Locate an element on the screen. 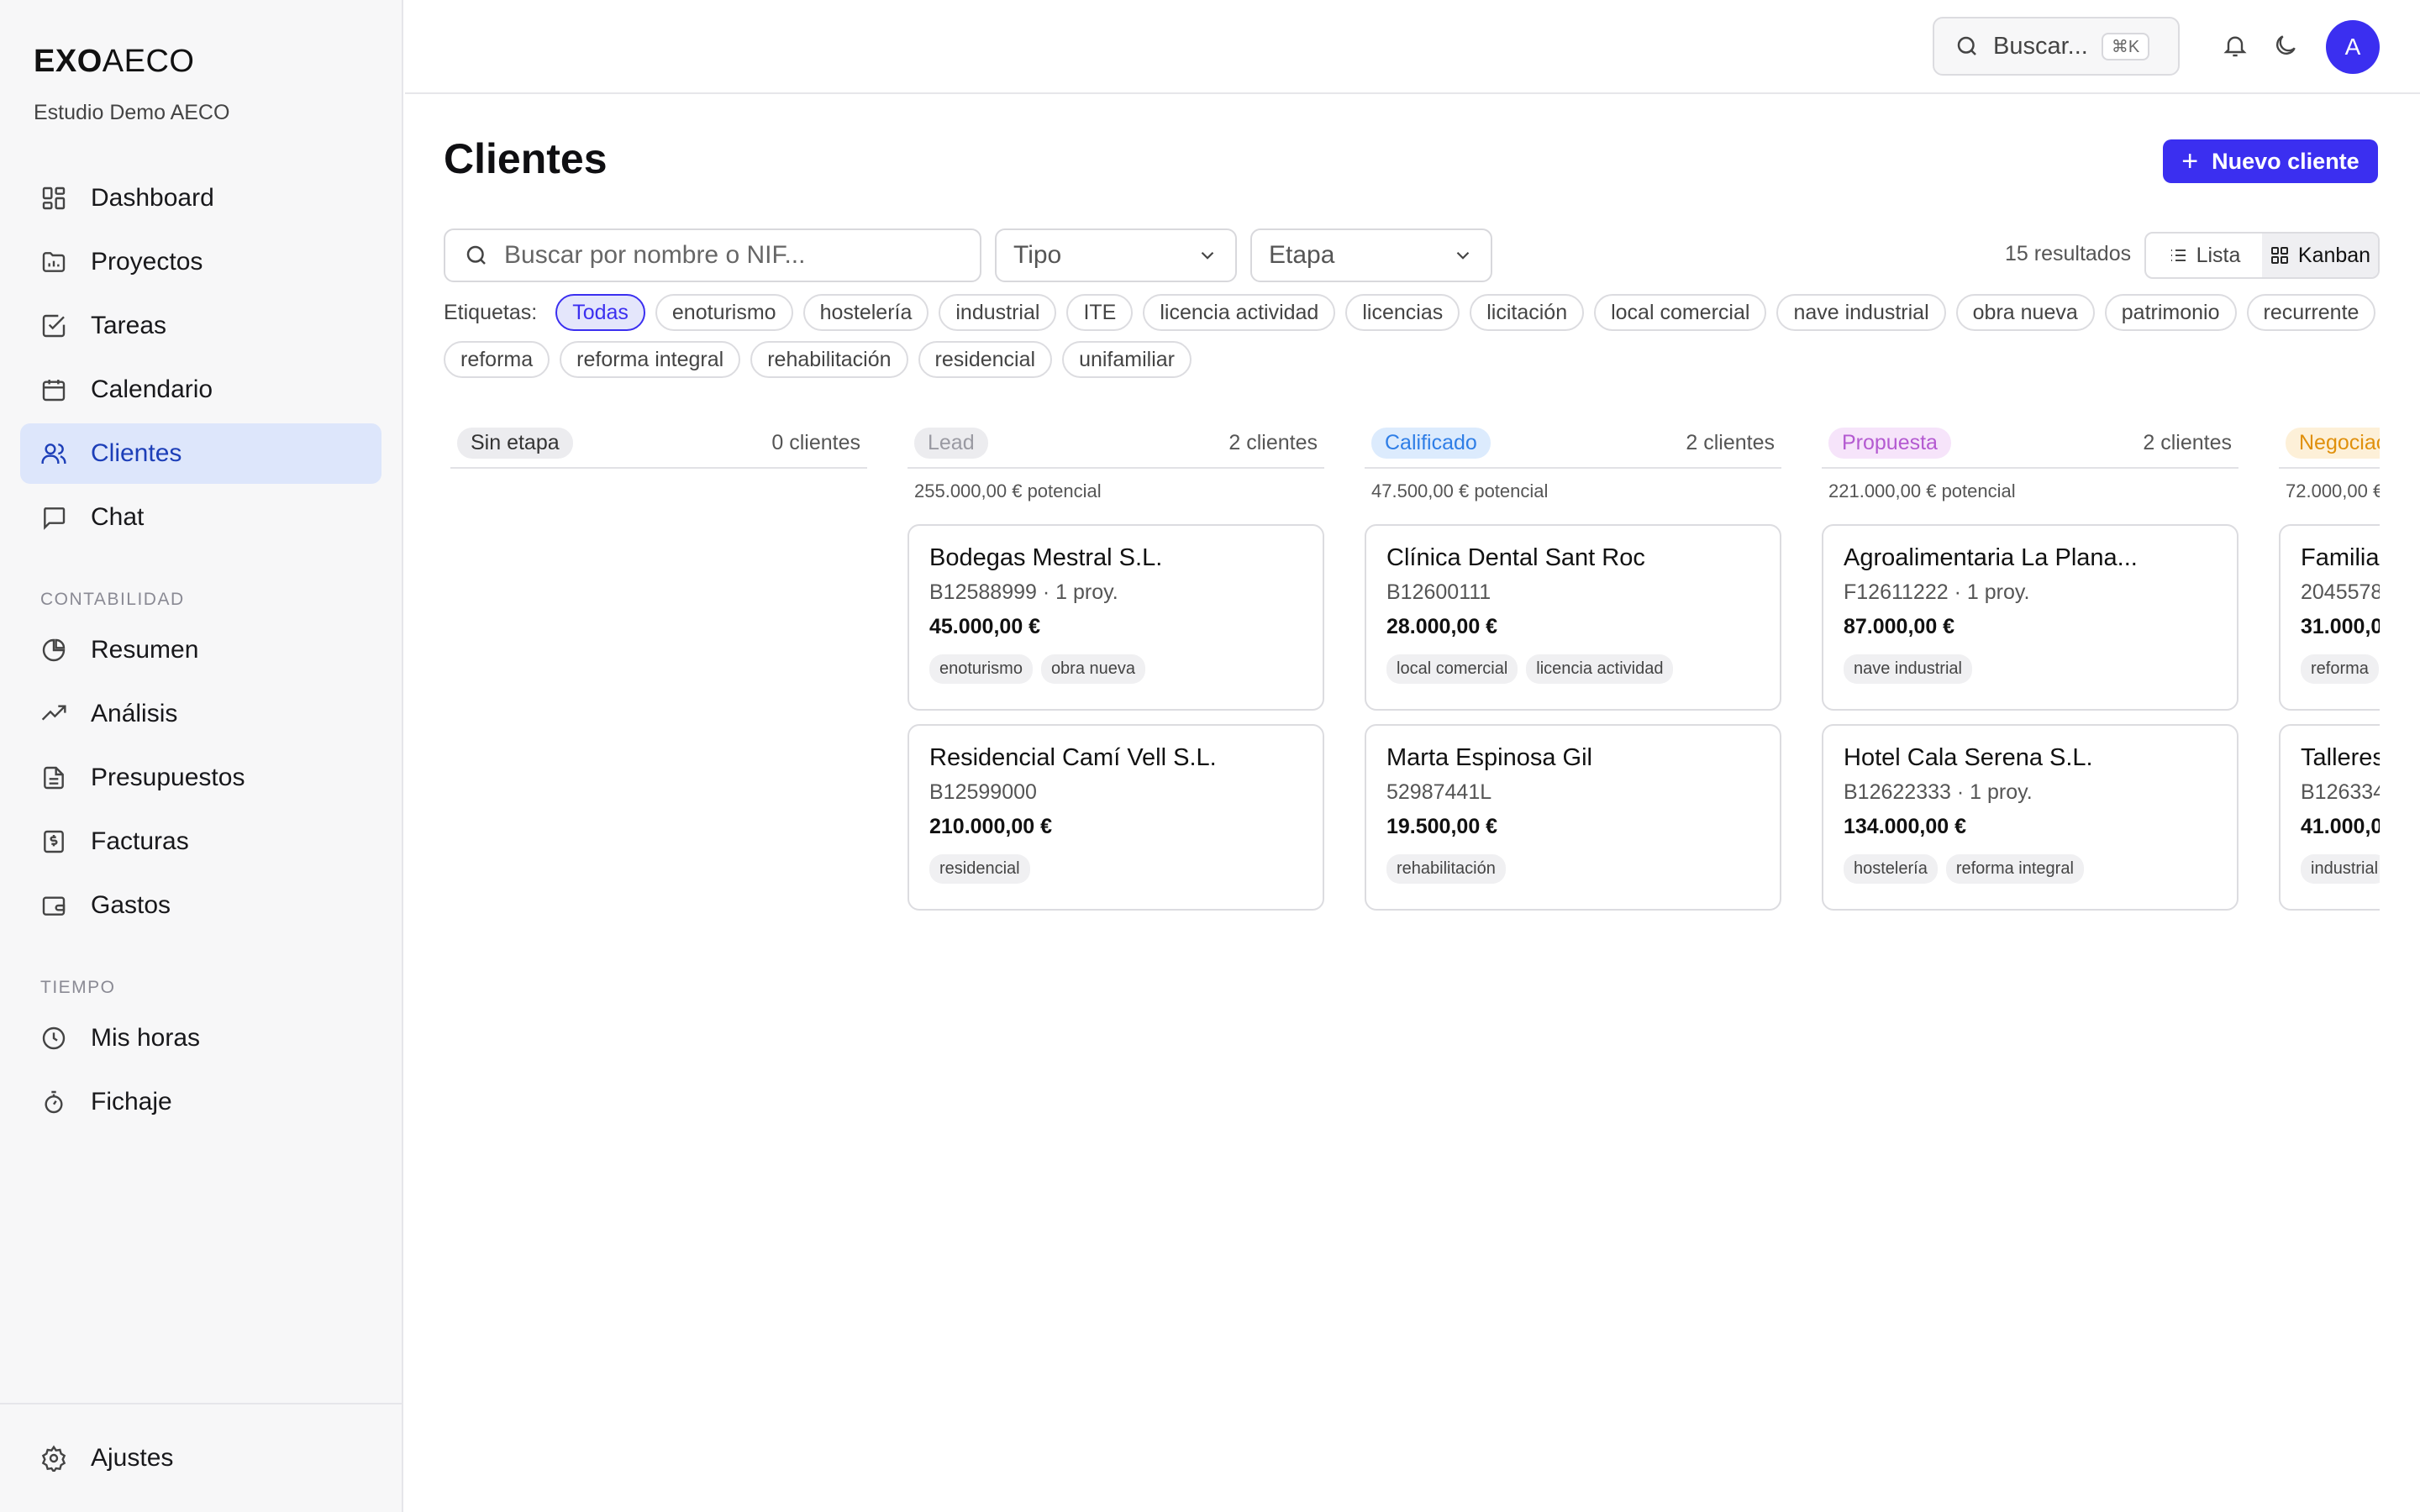  top-bar: Buscar... ⌘K A is located at coordinates (1412, 47).